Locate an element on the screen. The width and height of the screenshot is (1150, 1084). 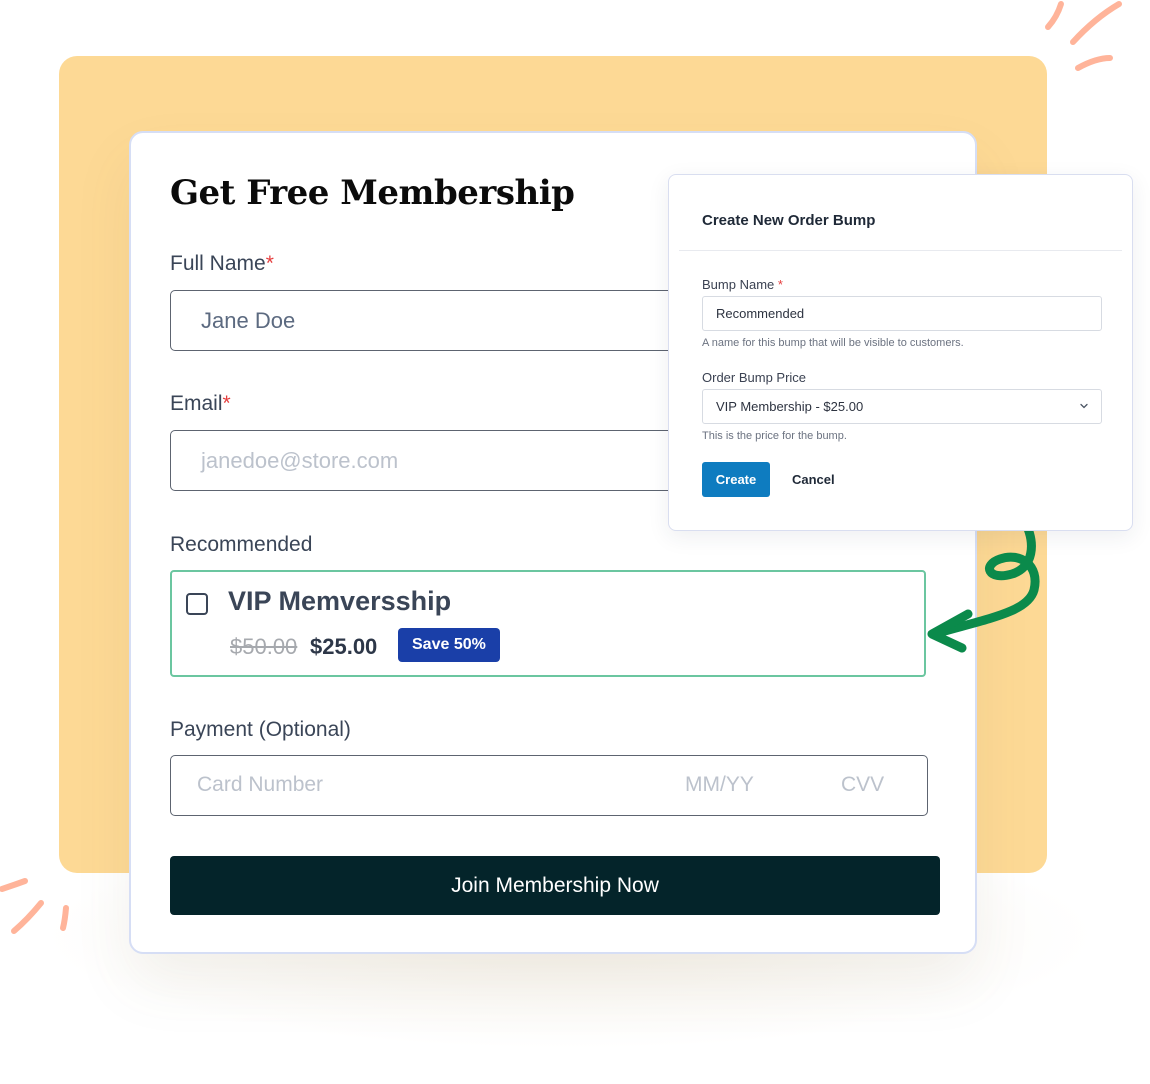
modal-title: Create New Order Bump is located at coordinates (789, 220).